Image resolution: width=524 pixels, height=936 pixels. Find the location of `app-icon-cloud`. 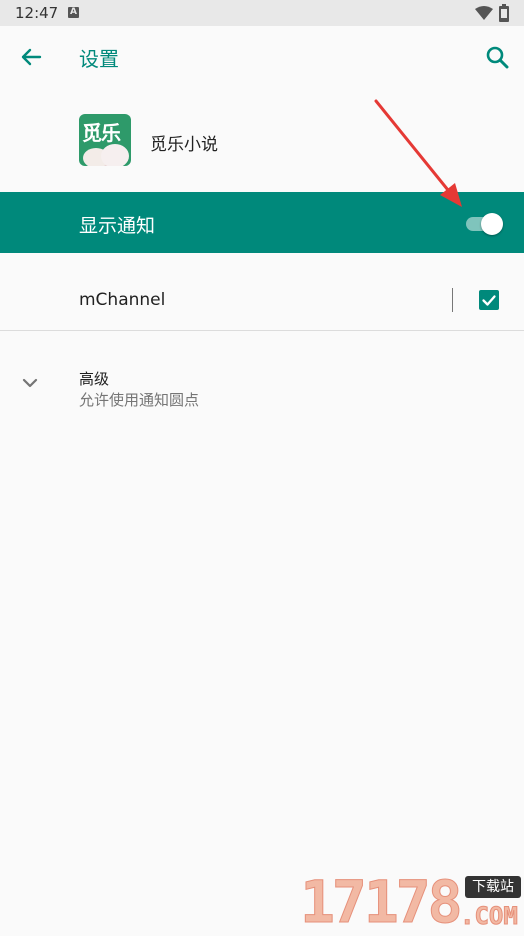

app-icon-cloud is located at coordinates (115, 155).